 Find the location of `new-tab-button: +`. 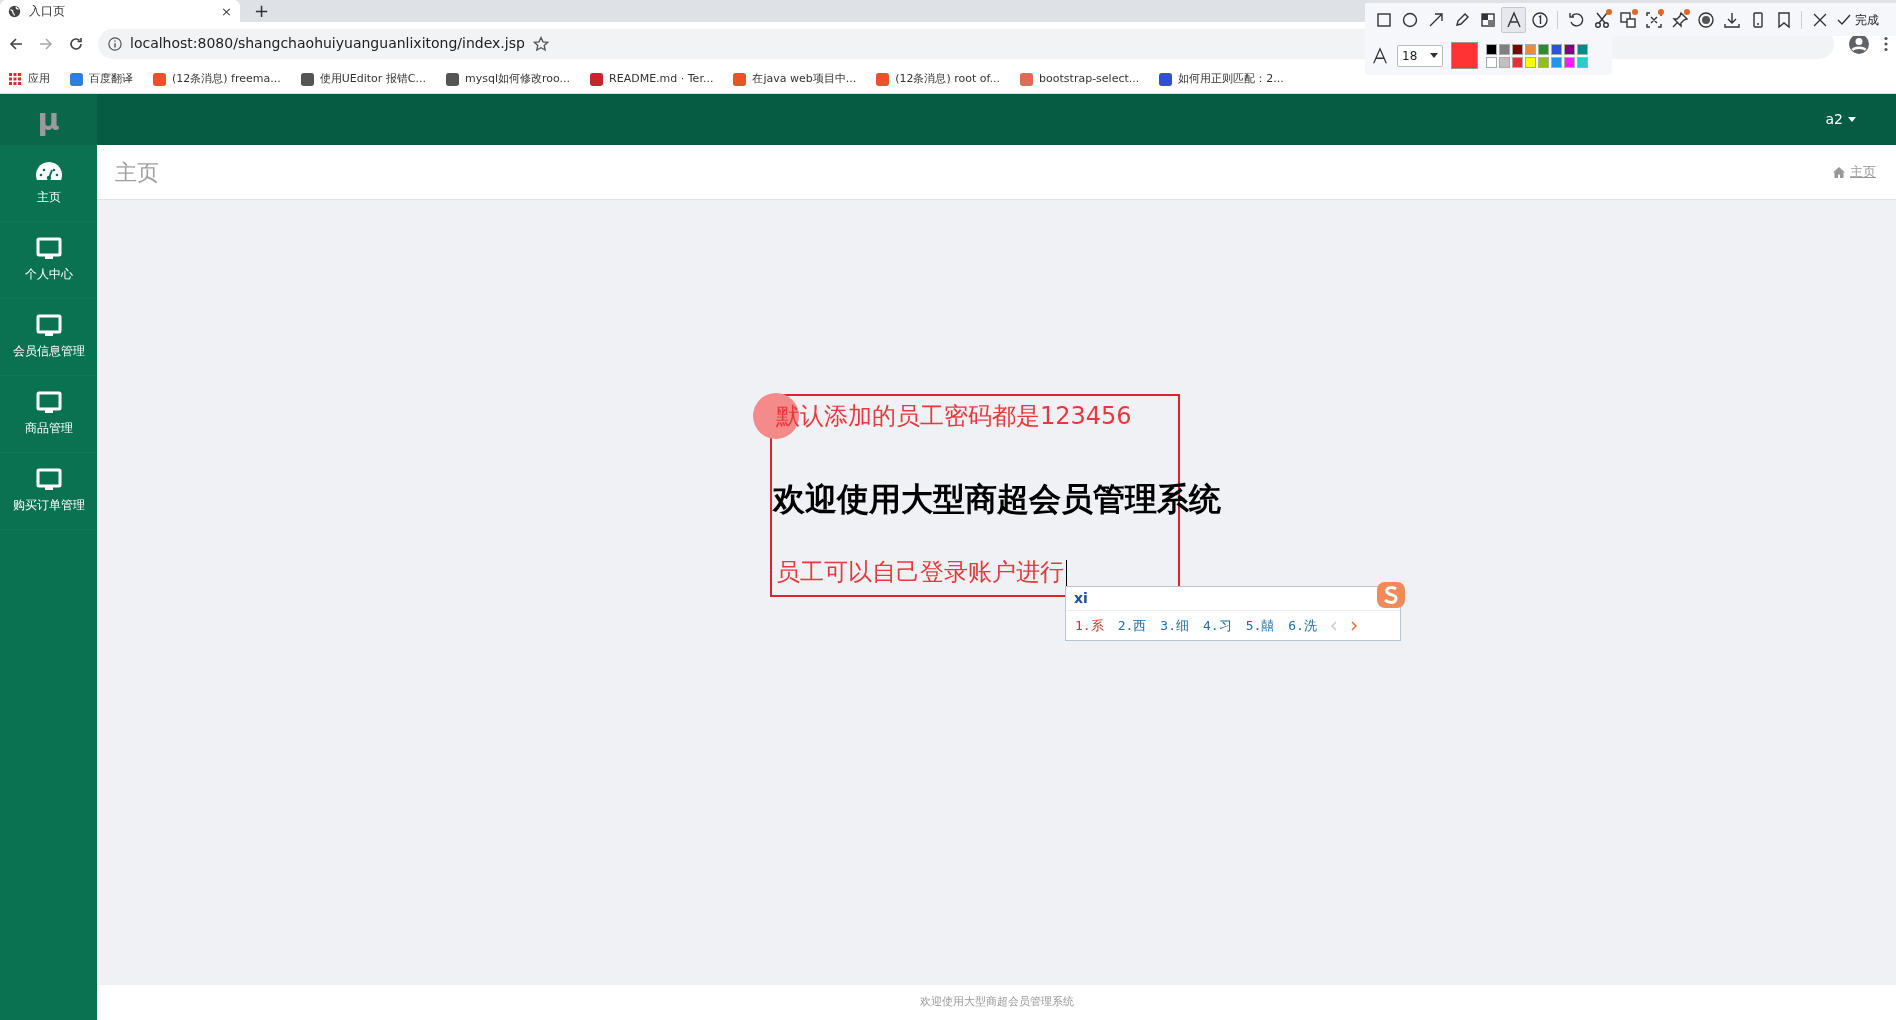

new-tab-button: + is located at coordinates (262, 11).